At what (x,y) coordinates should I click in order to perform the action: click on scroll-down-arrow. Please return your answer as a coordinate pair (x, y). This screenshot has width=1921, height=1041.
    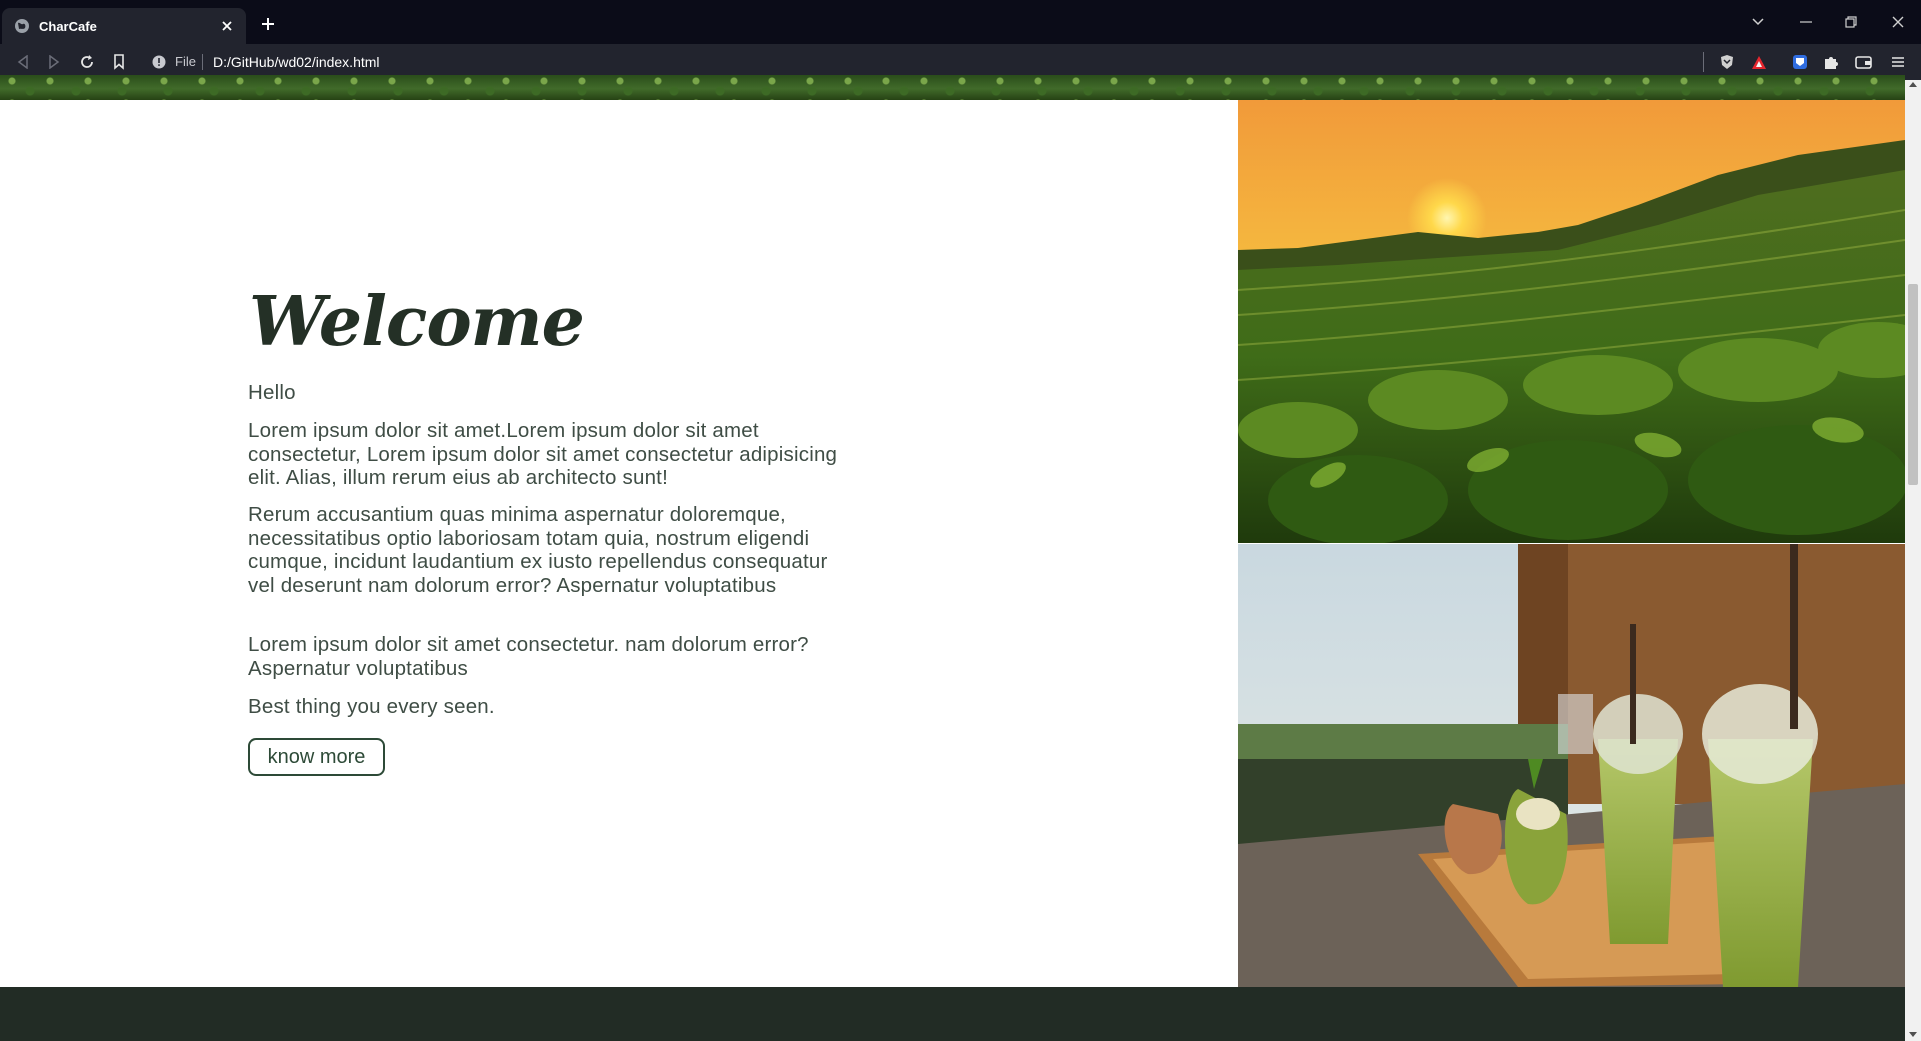
    Looking at the image, I should click on (1913, 1034).